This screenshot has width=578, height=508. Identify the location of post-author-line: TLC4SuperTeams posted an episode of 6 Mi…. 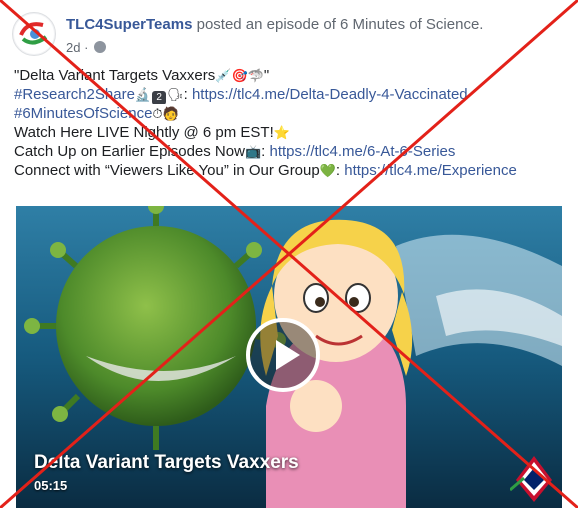
(274, 24).